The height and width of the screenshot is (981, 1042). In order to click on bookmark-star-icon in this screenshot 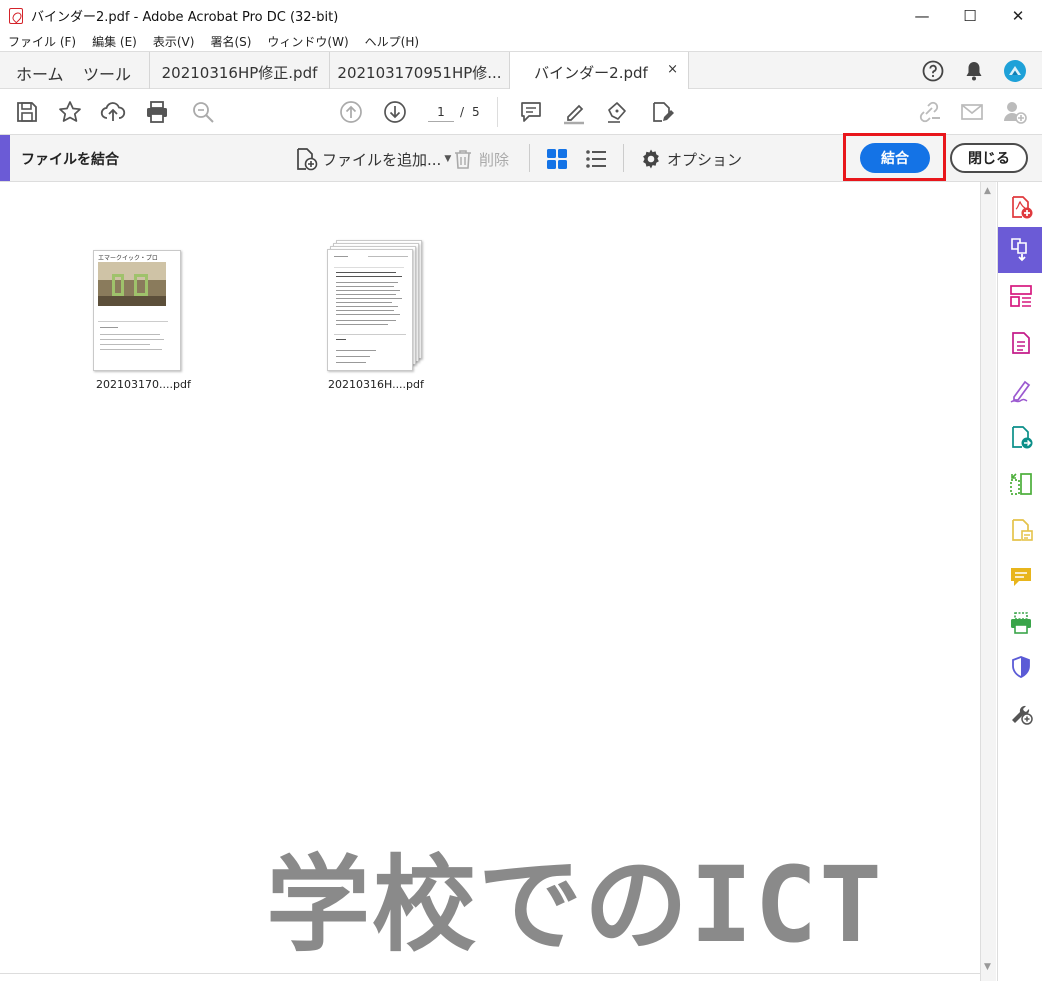, I will do `click(70, 112)`.